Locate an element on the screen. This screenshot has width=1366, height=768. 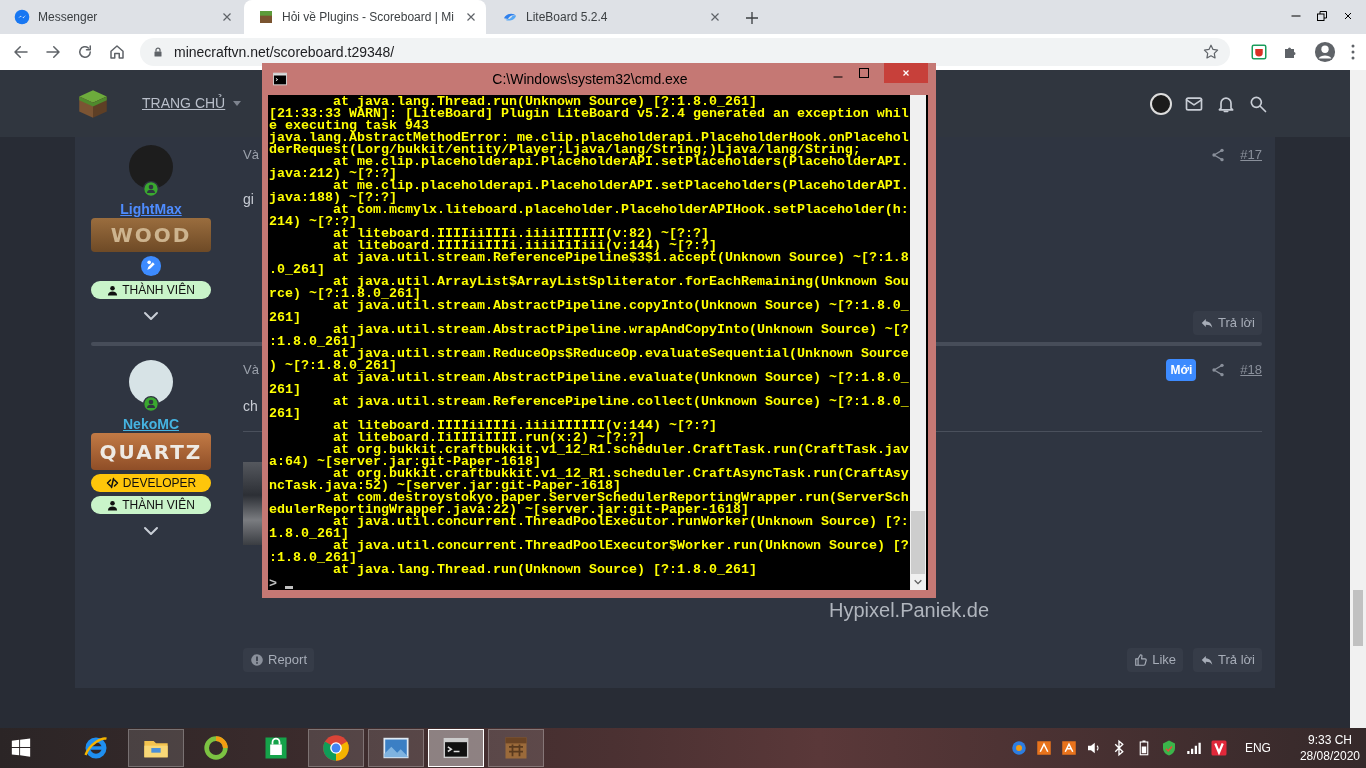
language-indicator: ENG is located at coordinates (1257, 748).